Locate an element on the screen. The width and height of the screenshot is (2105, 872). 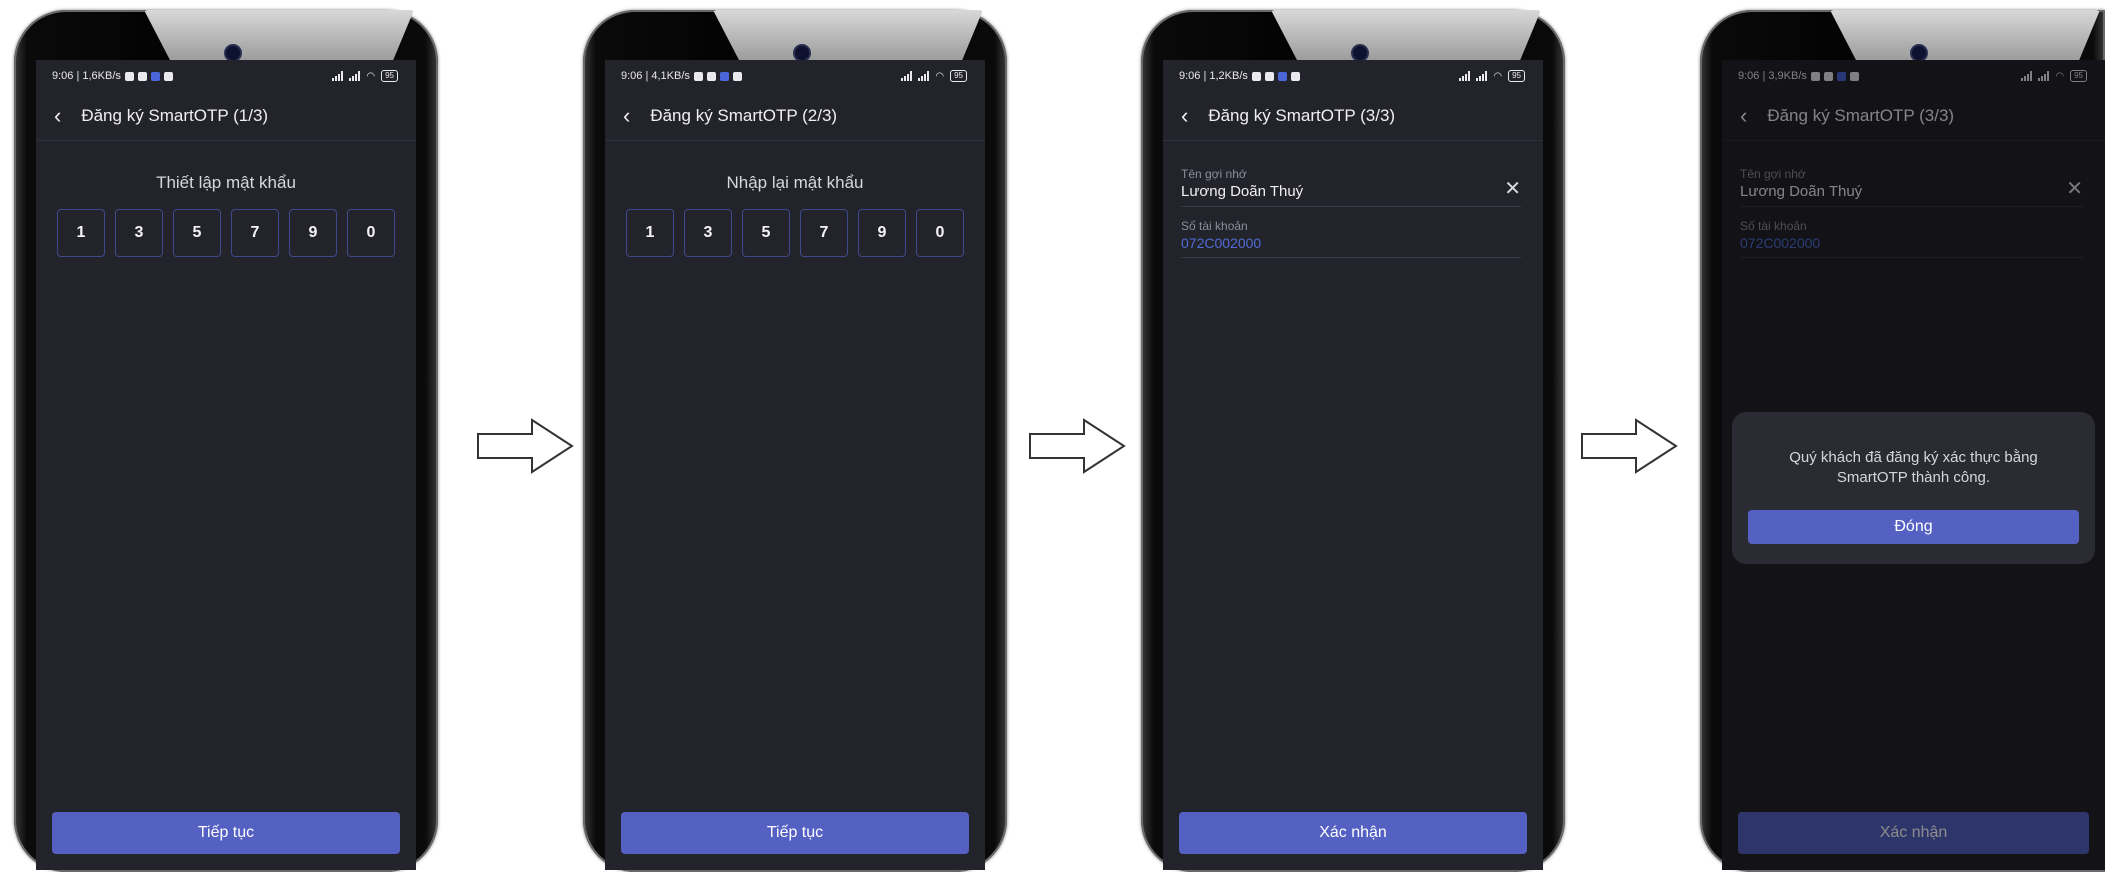
status-time: 9:06 | 1,6KB/s is located at coordinates (86, 76).